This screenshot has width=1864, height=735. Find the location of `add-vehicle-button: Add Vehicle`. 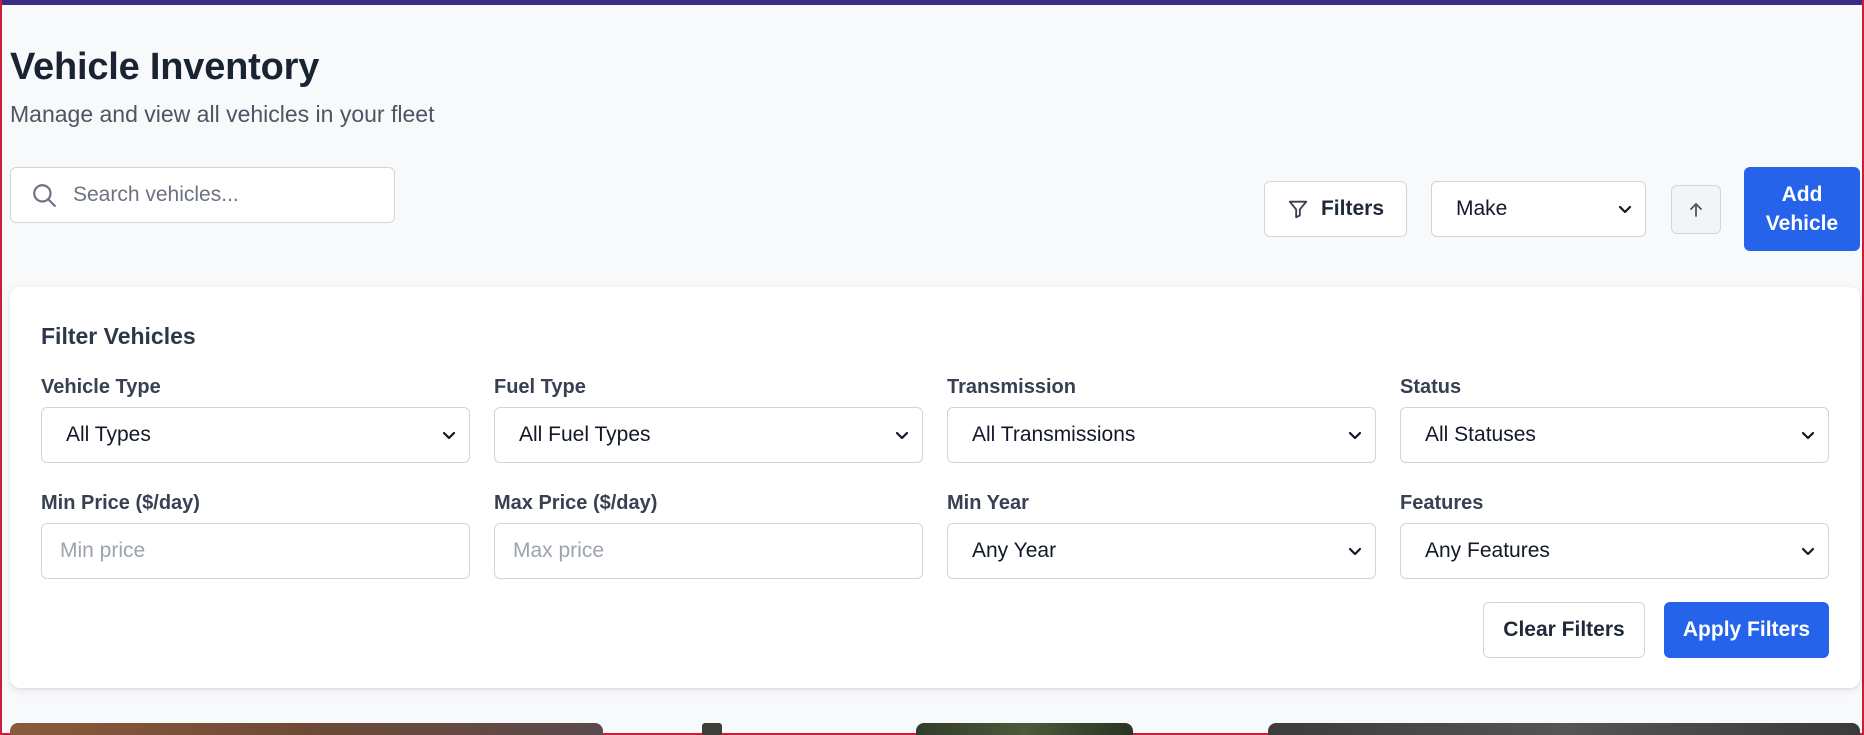

add-vehicle-button: Add Vehicle is located at coordinates (1802, 209).